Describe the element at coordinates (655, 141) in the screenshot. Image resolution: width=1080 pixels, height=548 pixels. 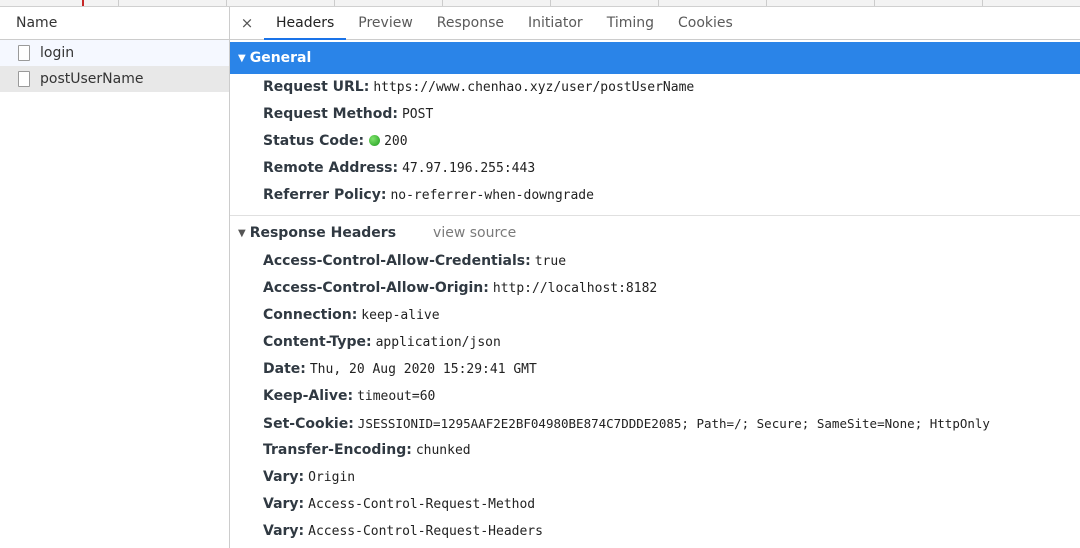
I see `header-row: Status Code: 200` at that location.